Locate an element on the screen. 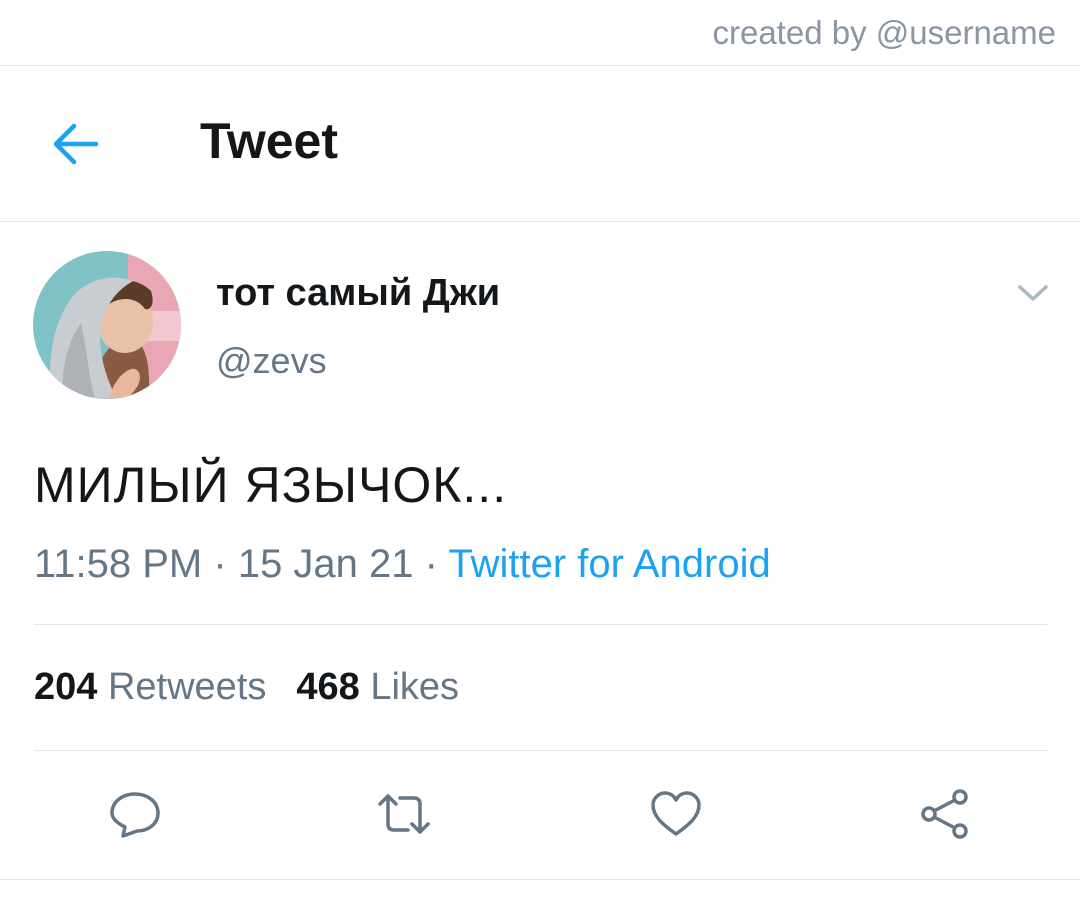 This screenshot has width=1080, height=898. avatar is located at coordinates (107, 325).